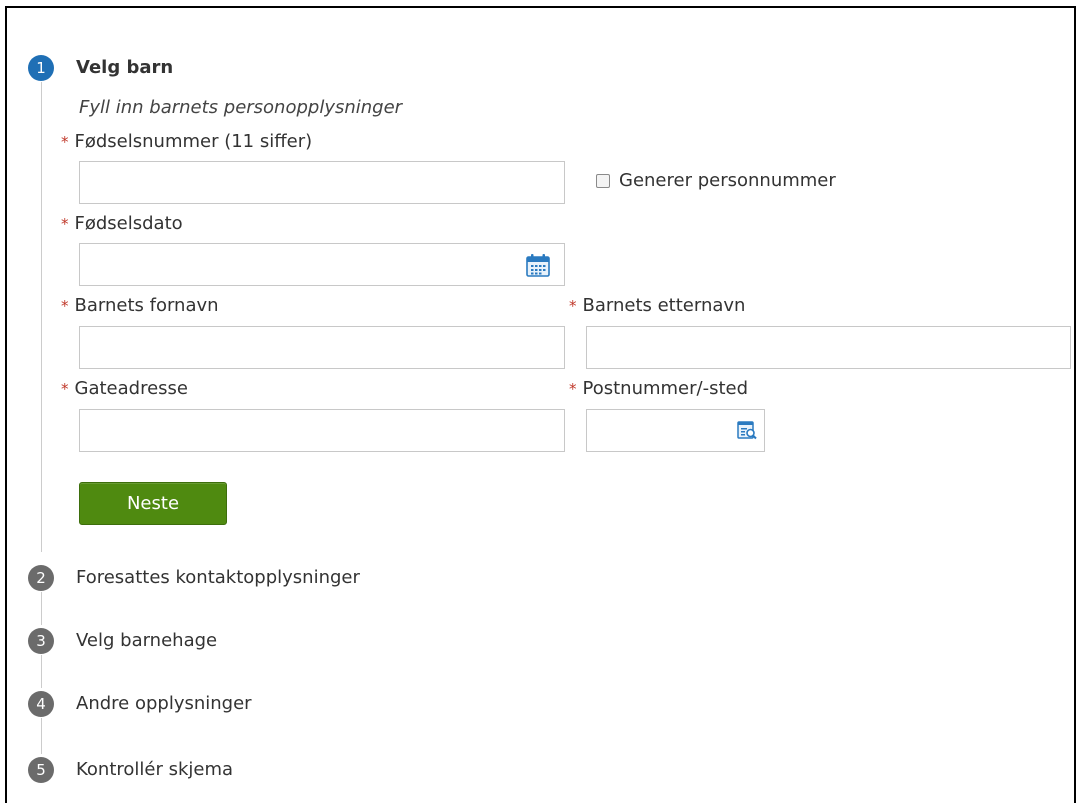 The width and height of the screenshot is (1080, 803). Describe the element at coordinates (322, 347) in the screenshot. I see `first-name-input` at that location.